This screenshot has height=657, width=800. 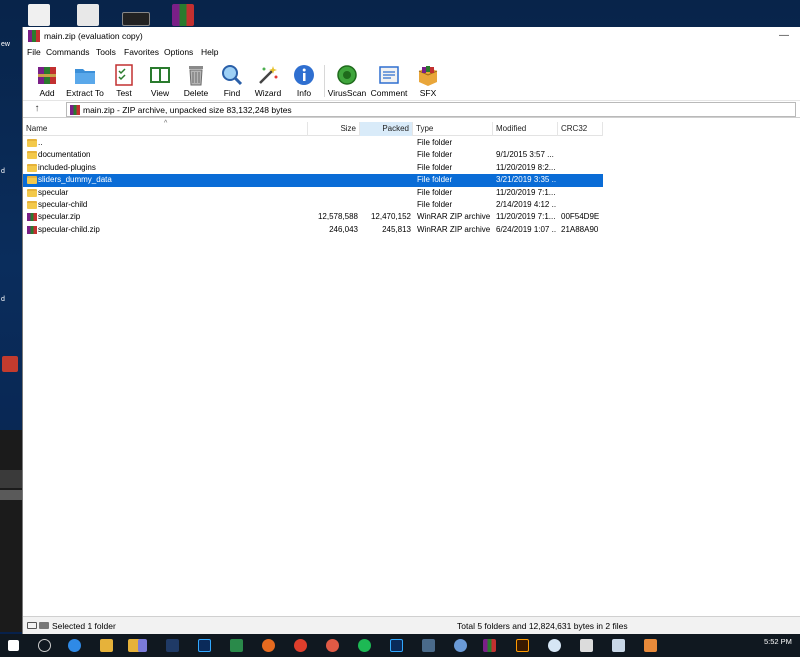 What do you see at coordinates (411, 36) in the screenshot?
I see `title-bar: main.zip (evaluation copy) —` at bounding box center [411, 36].